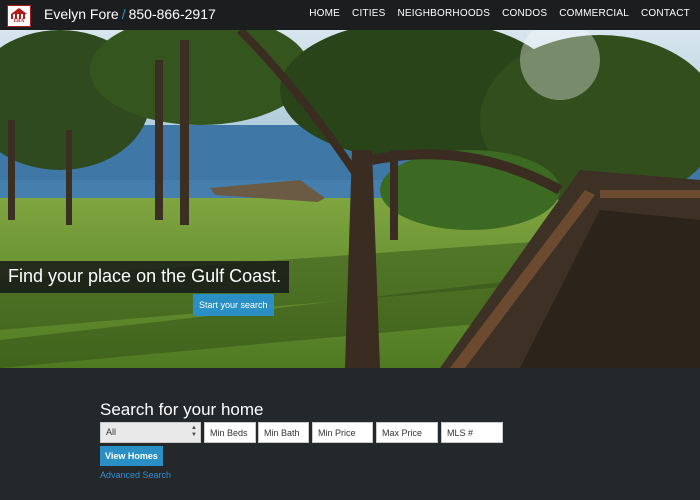 The image size is (700, 500). Describe the element at coordinates (172, 14) in the screenshot. I see `agent-phone: 850-866-2917` at that location.